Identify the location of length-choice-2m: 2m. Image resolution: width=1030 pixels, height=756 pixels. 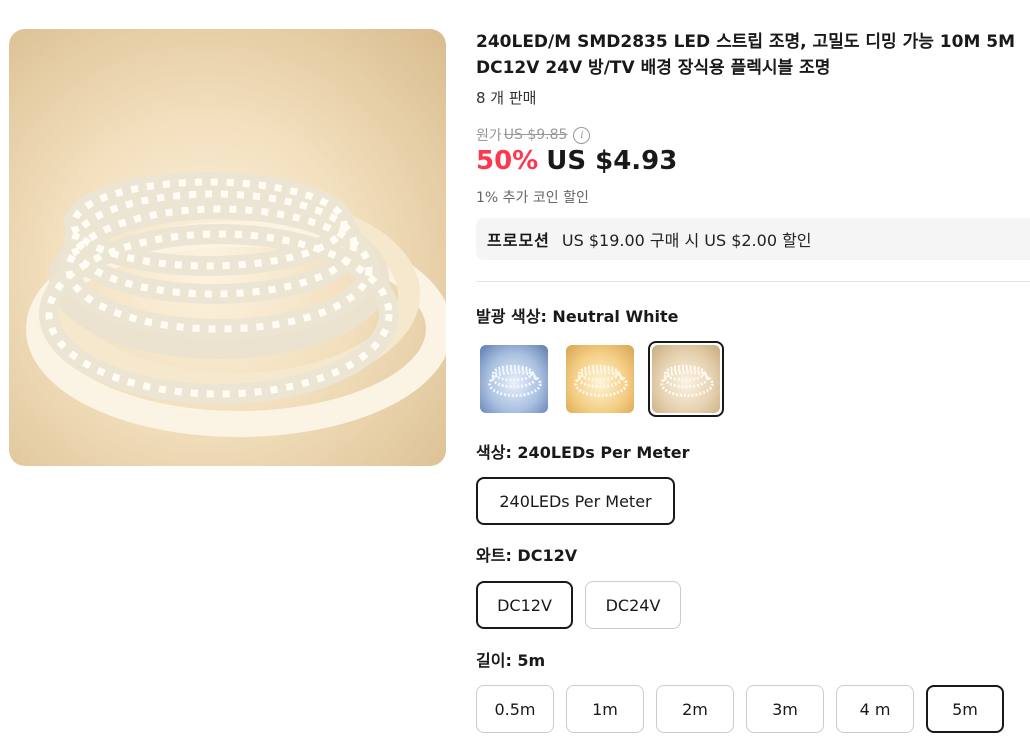
(695, 709).